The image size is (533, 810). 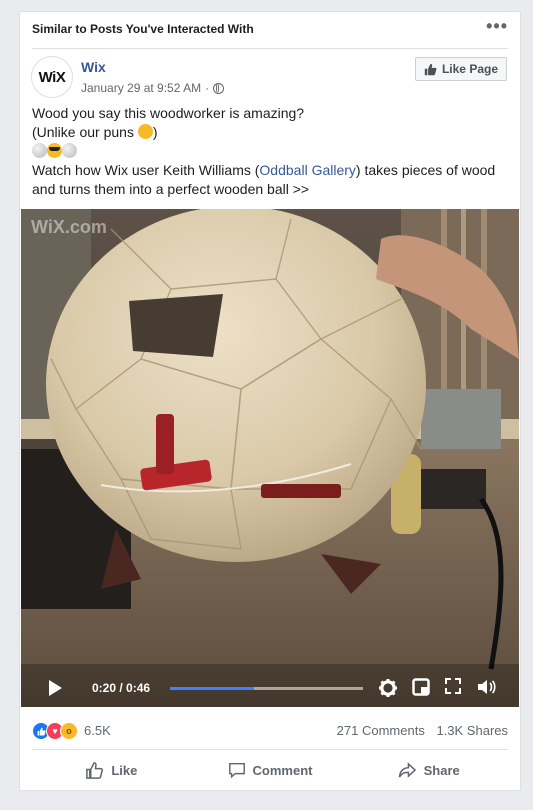 I want to click on video-watermark: WiX.com, so click(x=69, y=227).